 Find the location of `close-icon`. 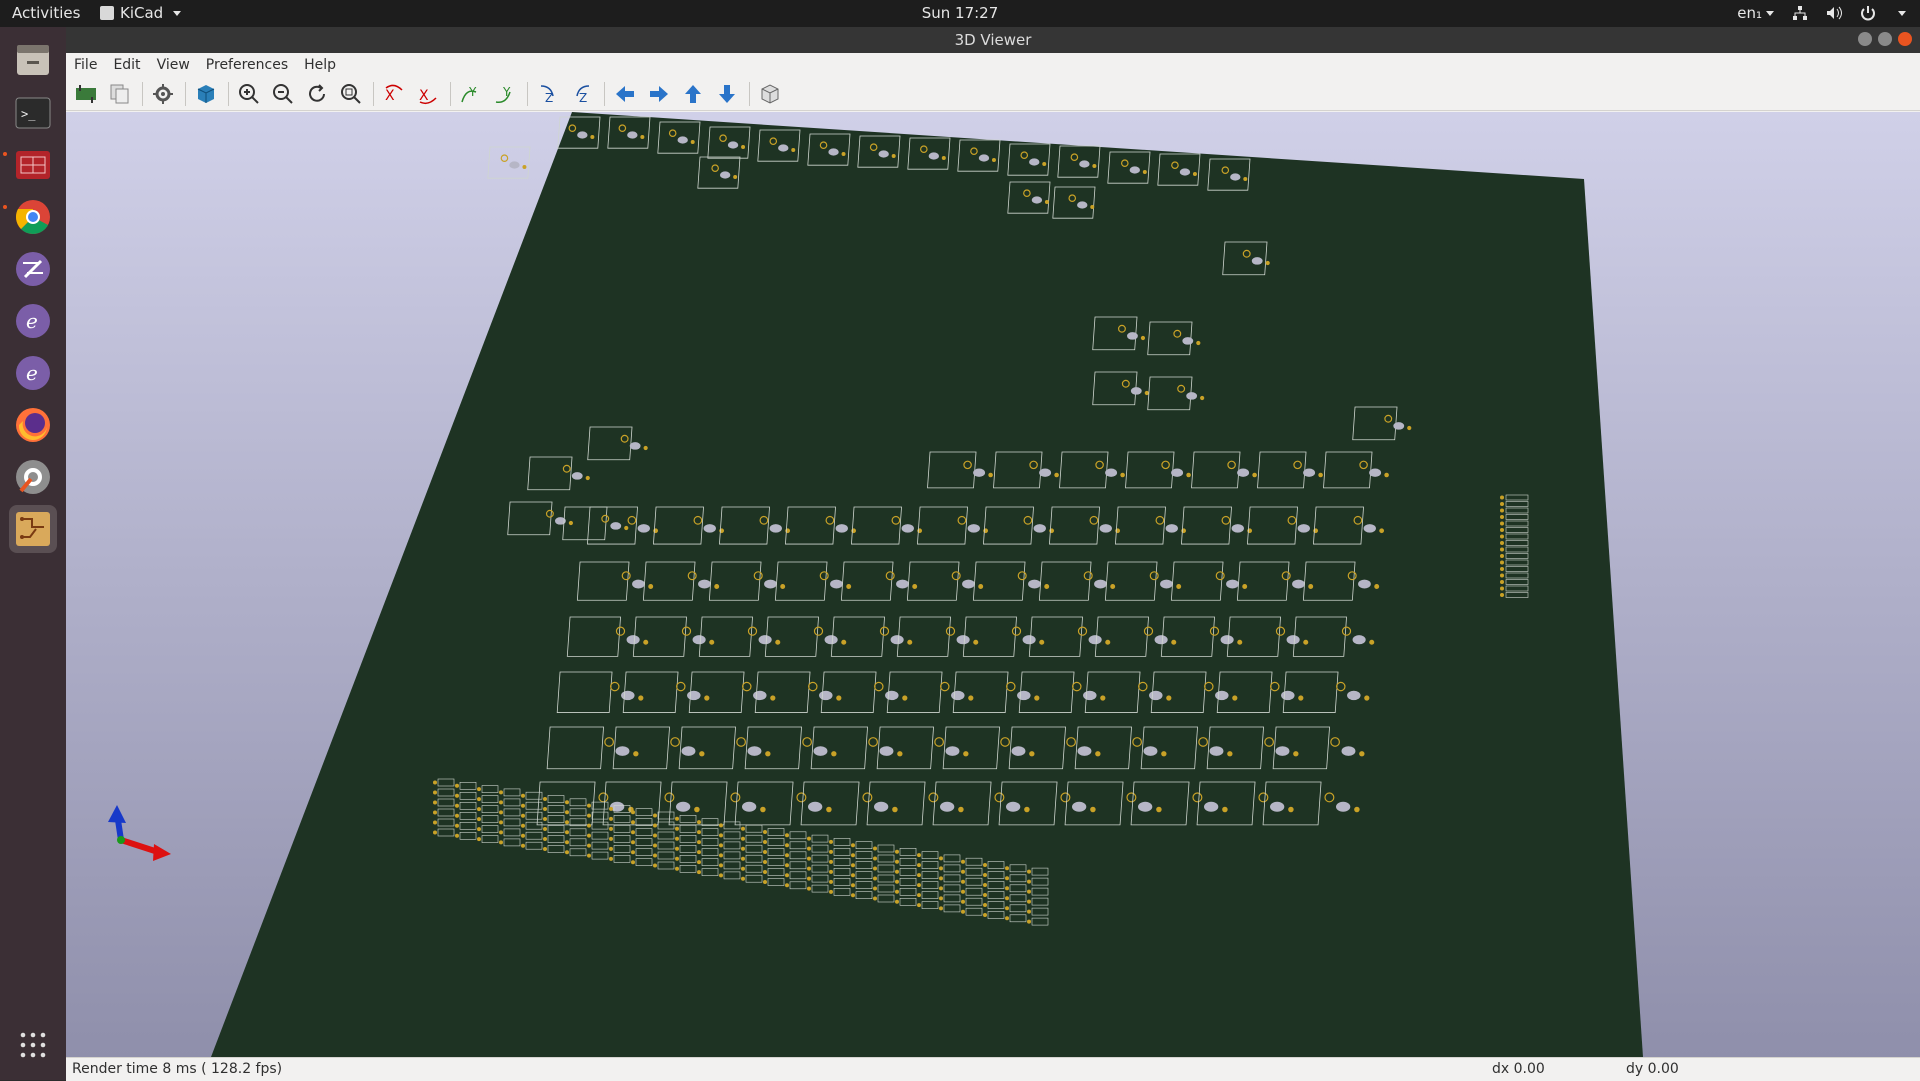

close-icon is located at coordinates (1905, 39).